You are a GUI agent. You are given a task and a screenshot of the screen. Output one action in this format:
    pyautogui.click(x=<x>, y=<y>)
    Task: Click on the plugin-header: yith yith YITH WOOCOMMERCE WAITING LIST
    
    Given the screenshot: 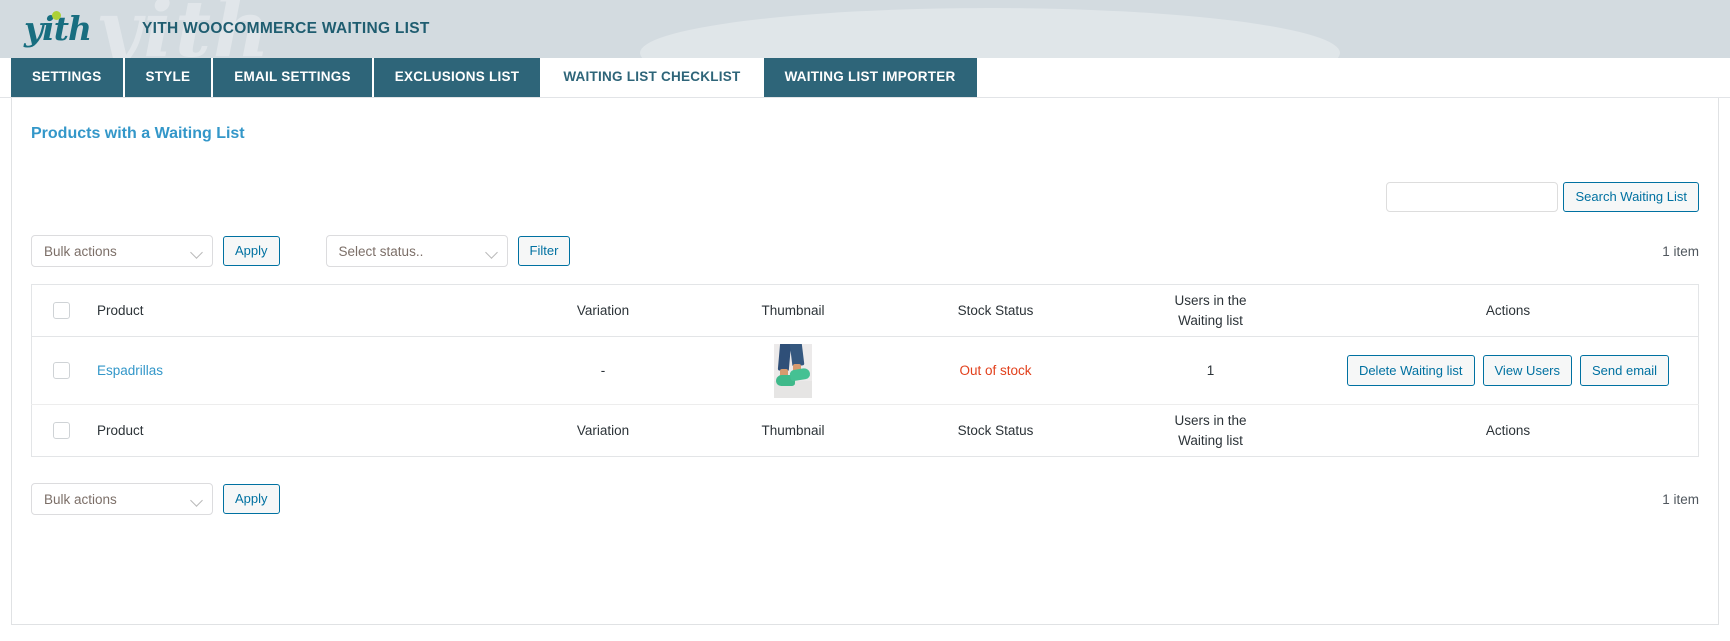 What is the action you would take?
    pyautogui.click(x=865, y=29)
    